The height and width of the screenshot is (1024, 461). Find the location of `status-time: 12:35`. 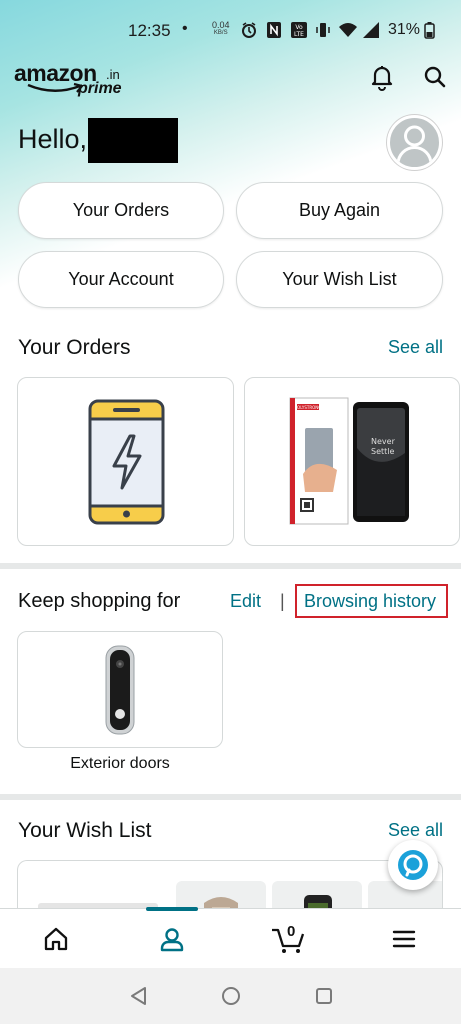

status-time: 12:35 is located at coordinates (149, 30).